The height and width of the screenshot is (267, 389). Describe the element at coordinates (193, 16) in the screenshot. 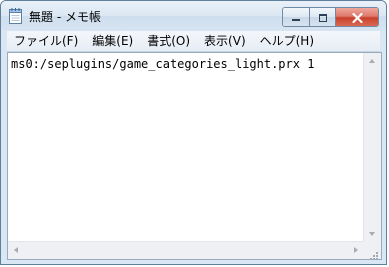

I see `title-bar: 無題 - メモ帳` at that location.